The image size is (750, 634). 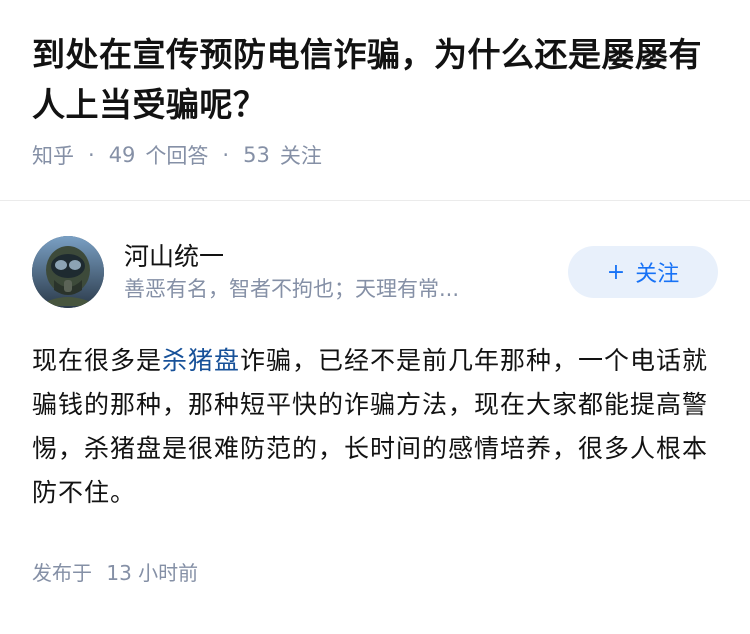 I want to click on followers-count: 53, so click(x=256, y=155).